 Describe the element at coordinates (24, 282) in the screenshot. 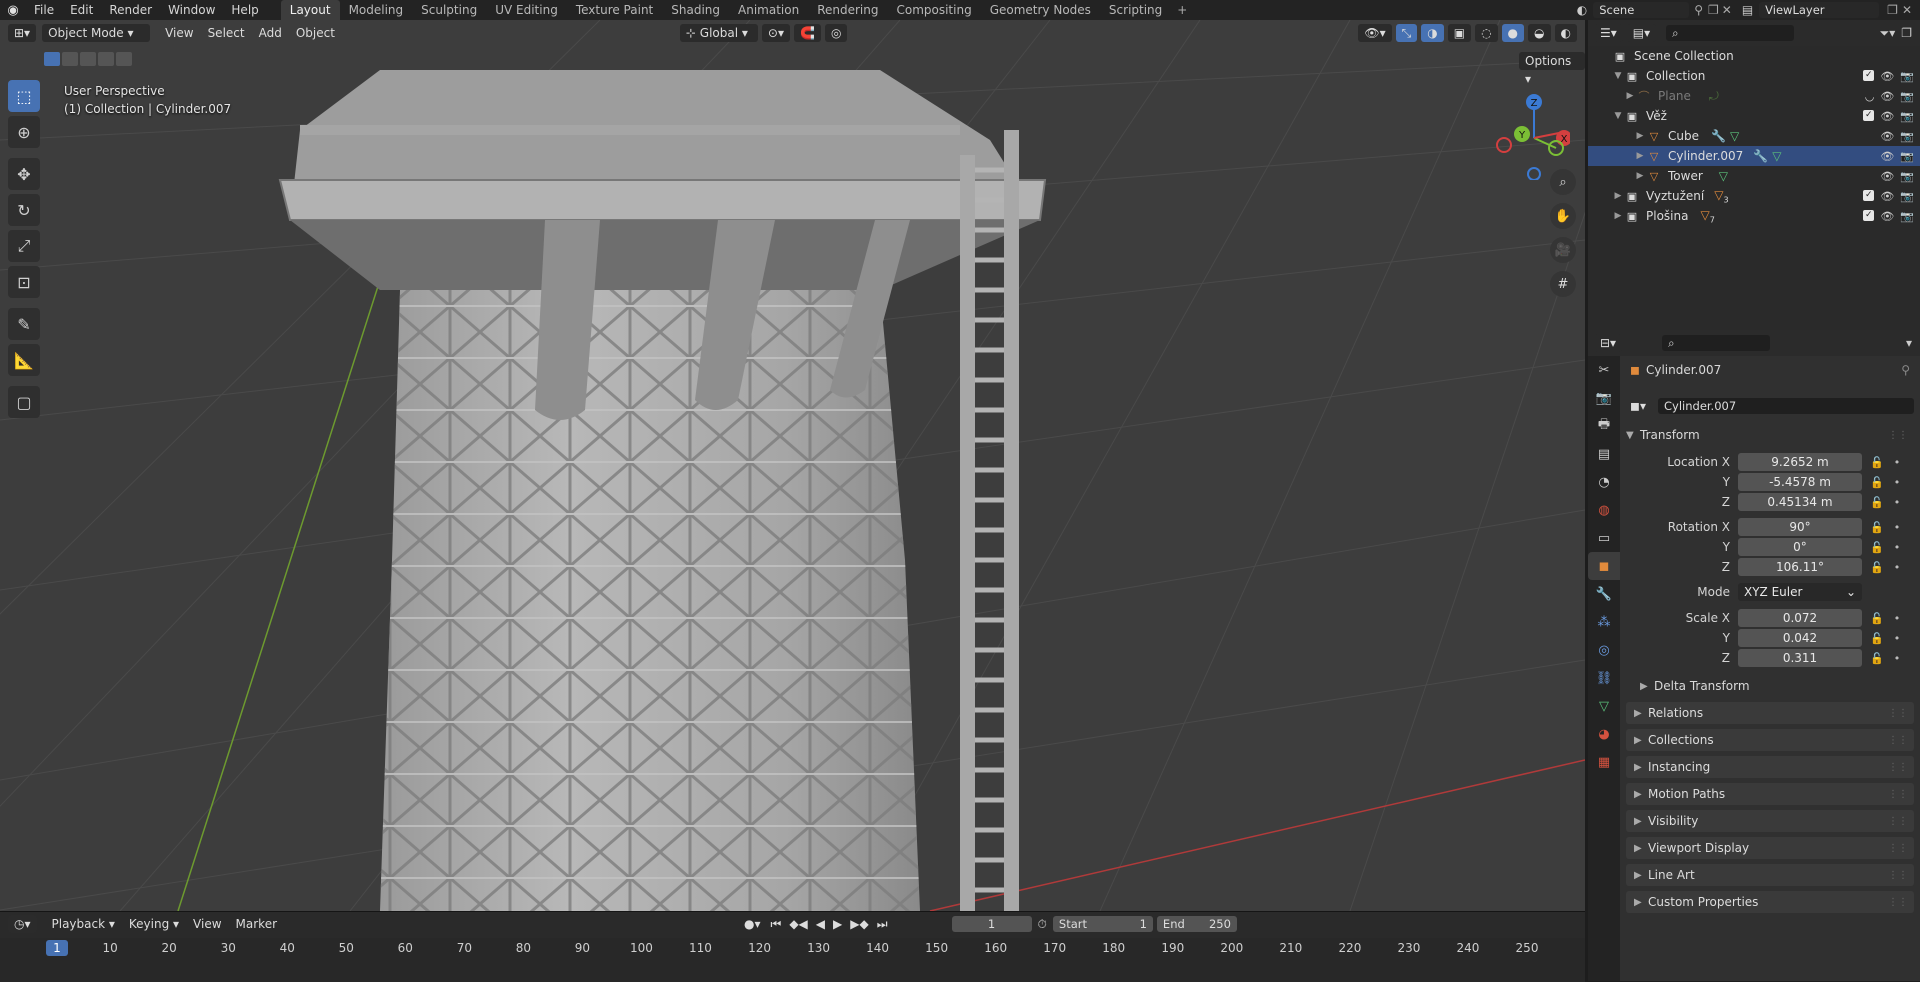

I see `transform-tool-icon: ⊡` at that location.